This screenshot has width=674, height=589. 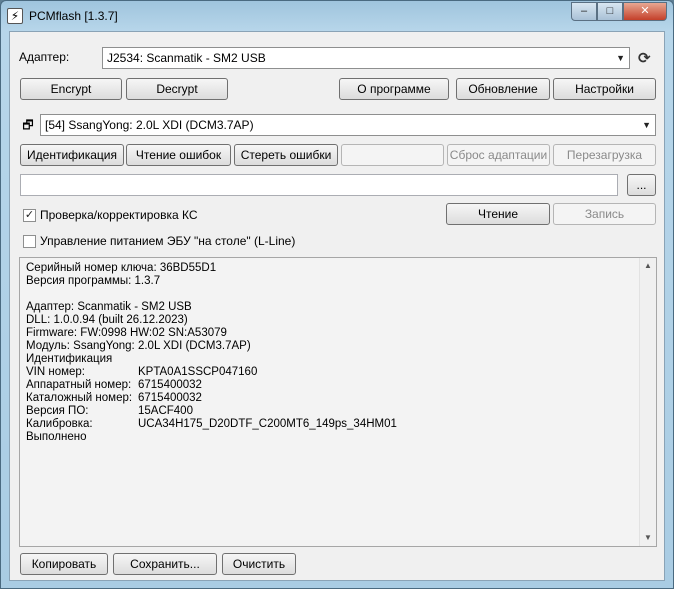 I want to click on log-line: Каталожный номер: 6715400032, so click(x=331, y=398).